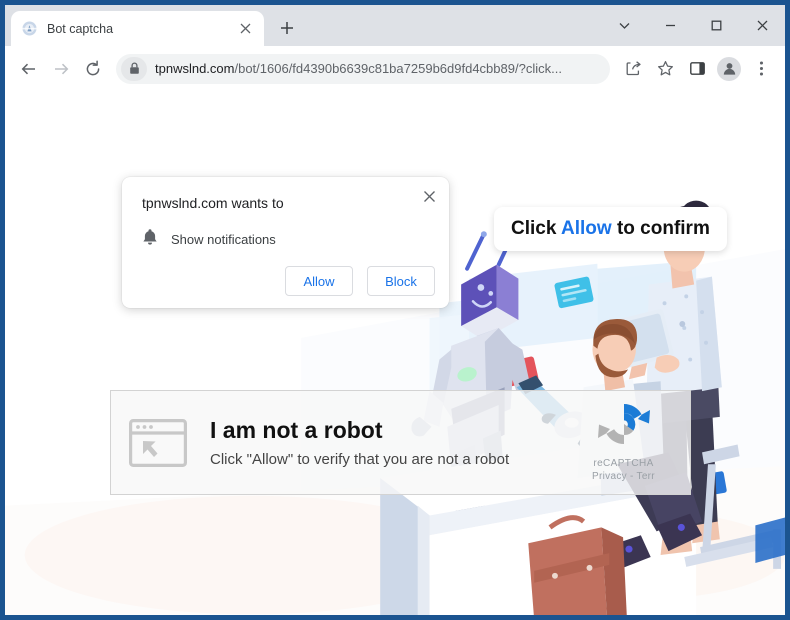 The image size is (790, 620). I want to click on maximize-icon, so click(716, 25).